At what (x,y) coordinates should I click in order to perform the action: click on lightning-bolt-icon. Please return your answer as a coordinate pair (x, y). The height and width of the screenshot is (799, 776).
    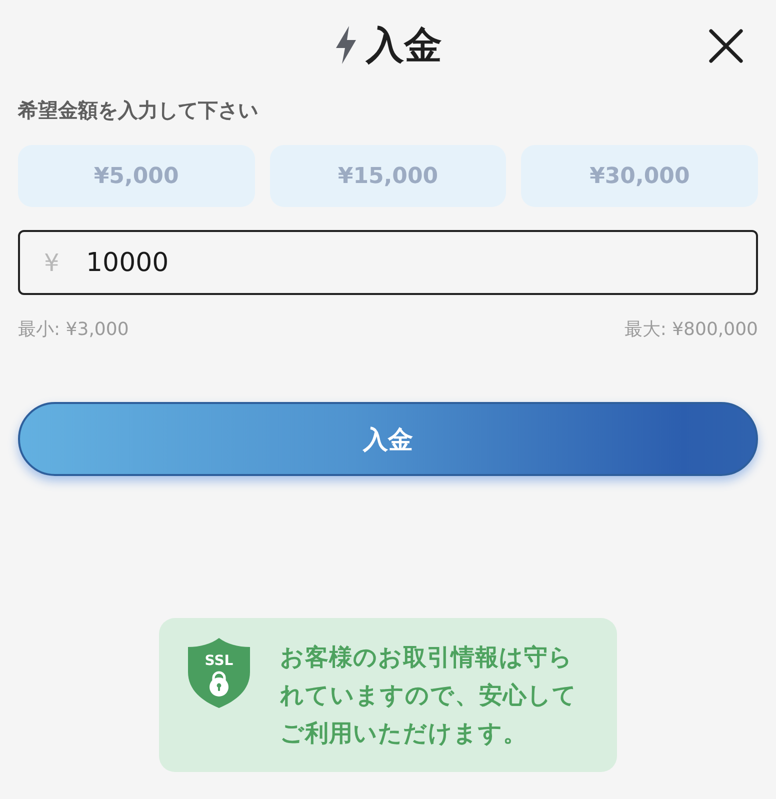
    Looking at the image, I should click on (346, 45).